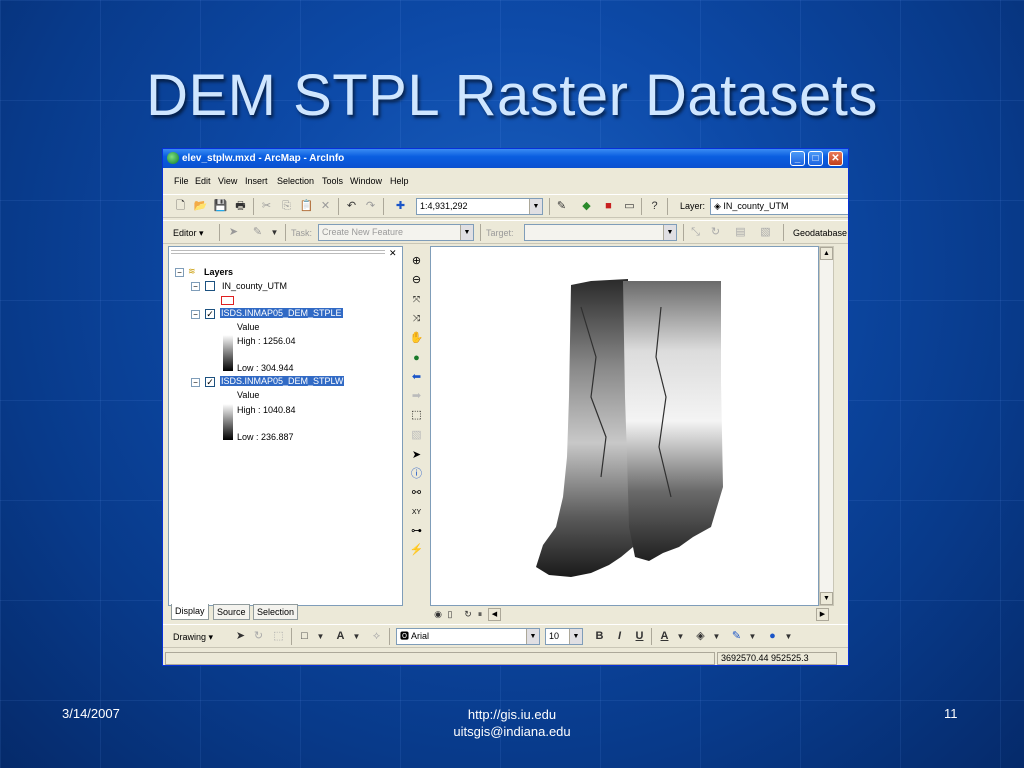 Image resolution: width=1024 pixels, height=768 pixels. I want to click on scroll-down-icon: ▼, so click(826, 598).